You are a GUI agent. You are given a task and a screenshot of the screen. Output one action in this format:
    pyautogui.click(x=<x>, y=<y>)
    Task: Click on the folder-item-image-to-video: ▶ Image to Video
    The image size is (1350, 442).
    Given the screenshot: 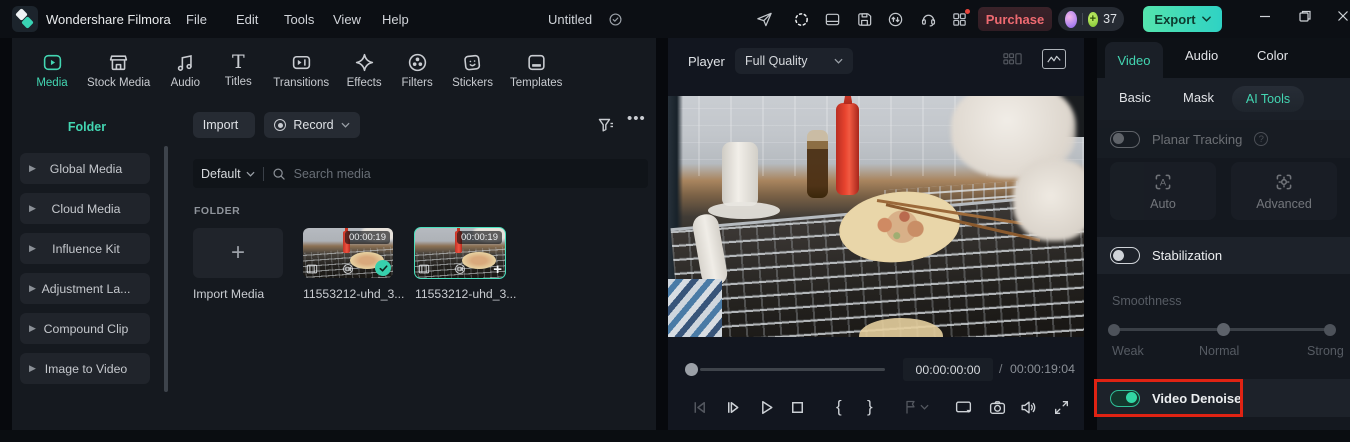 What is the action you would take?
    pyautogui.click(x=85, y=368)
    